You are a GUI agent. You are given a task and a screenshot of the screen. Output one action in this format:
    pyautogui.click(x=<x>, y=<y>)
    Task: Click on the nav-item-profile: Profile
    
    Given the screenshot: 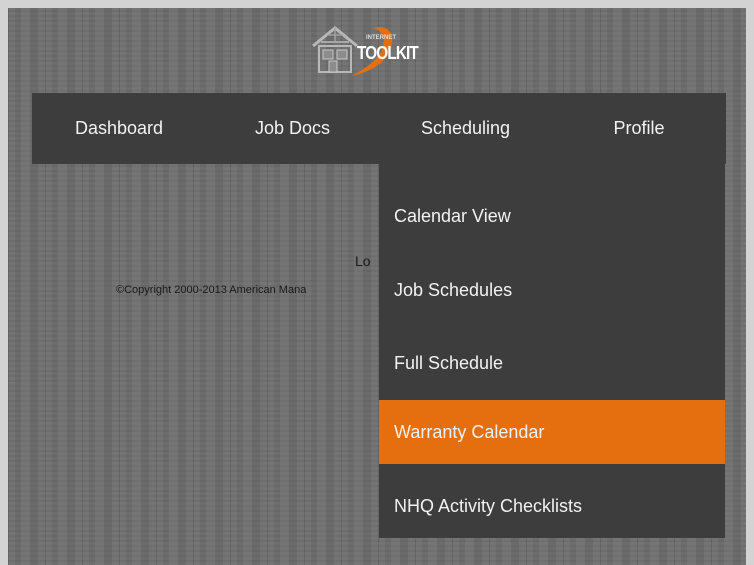 What is the action you would take?
    pyautogui.click(x=639, y=128)
    